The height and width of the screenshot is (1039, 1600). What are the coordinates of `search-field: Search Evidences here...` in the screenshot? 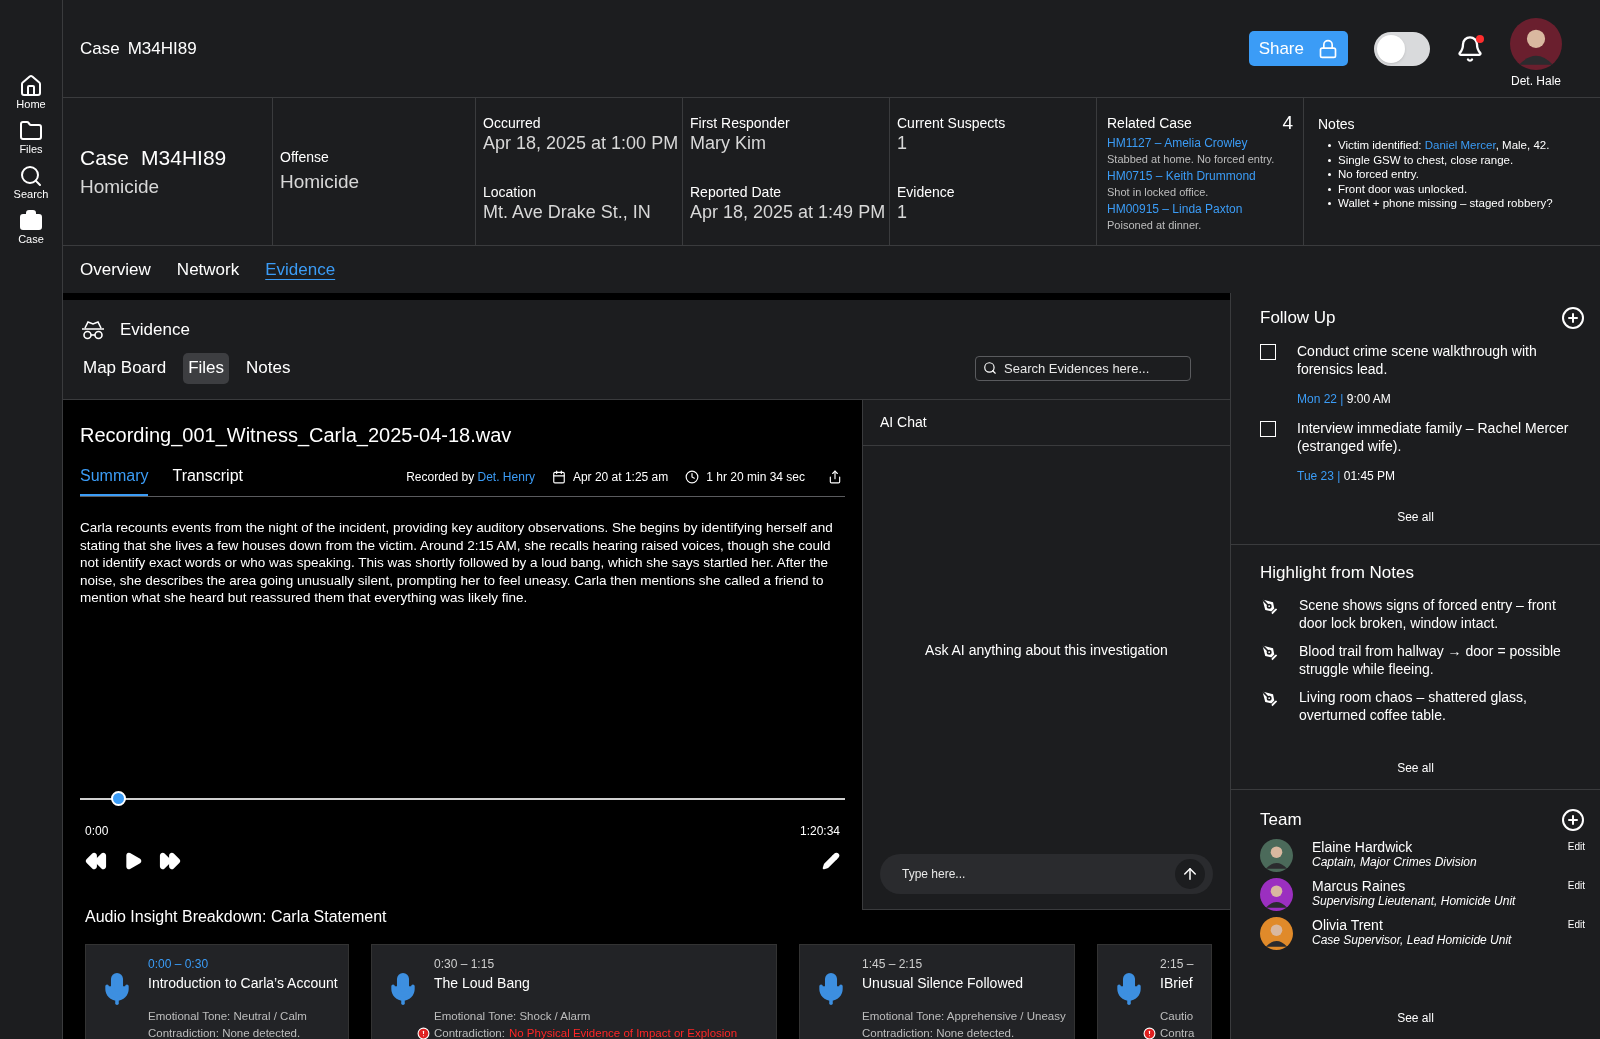 It's located at (1083, 368).